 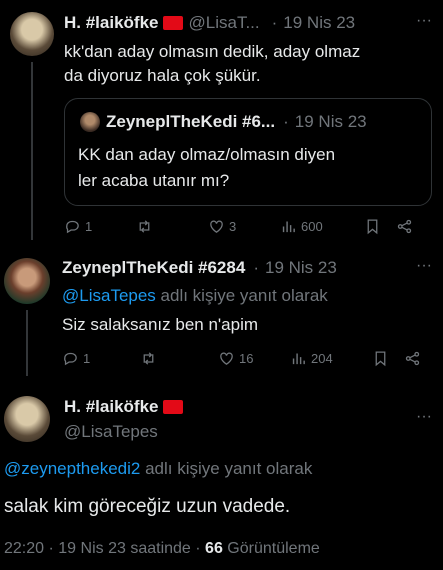 What do you see at coordinates (214, 548) in the screenshot?
I see `views-count: 66` at bounding box center [214, 548].